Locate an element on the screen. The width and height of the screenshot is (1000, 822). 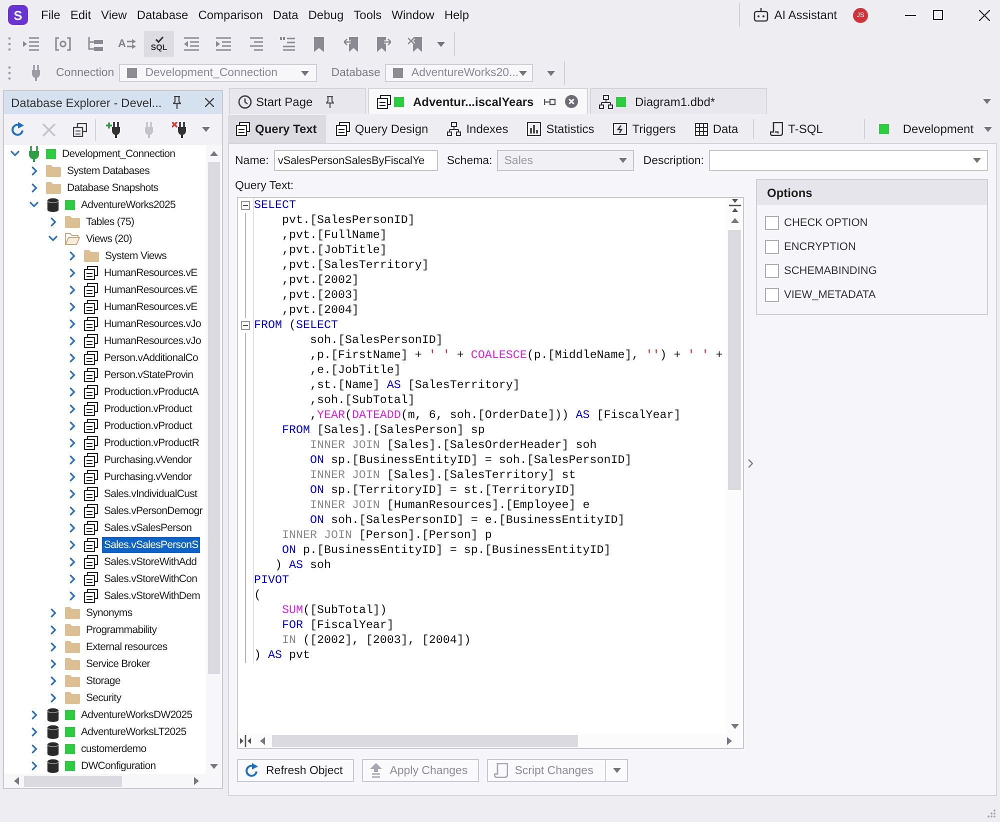
drag-handle-icon is located at coordinates (9, 73).